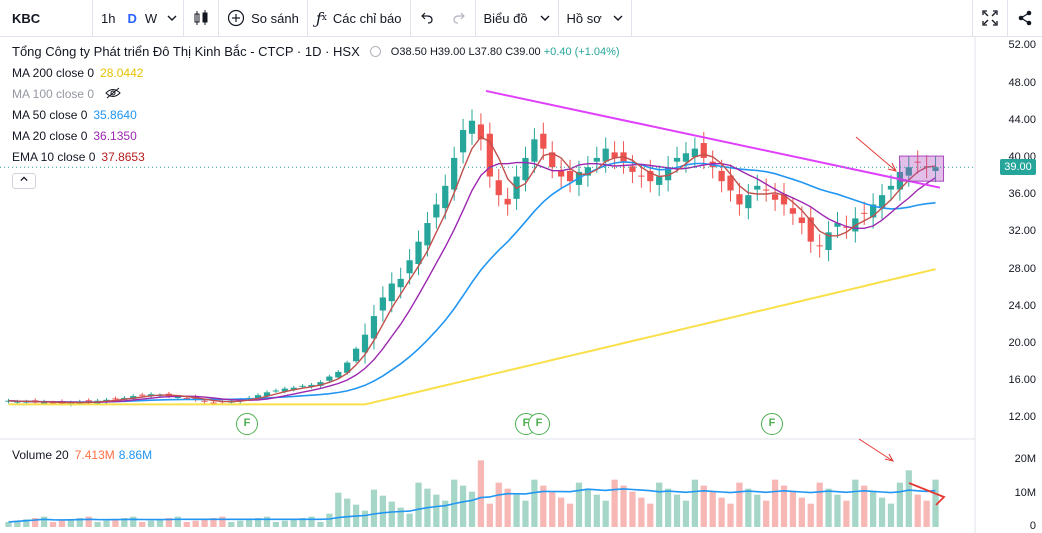 Image resolution: width=1042 pixels, height=533 pixels. Describe the element at coordinates (82, 455) in the screenshot. I see `volume-legend: Volume 20 7.413M 8.86M` at that location.